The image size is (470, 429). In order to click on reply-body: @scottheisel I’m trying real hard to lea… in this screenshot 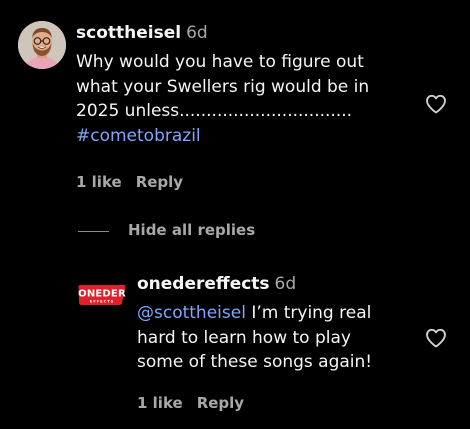, I will do `click(277, 338)`.